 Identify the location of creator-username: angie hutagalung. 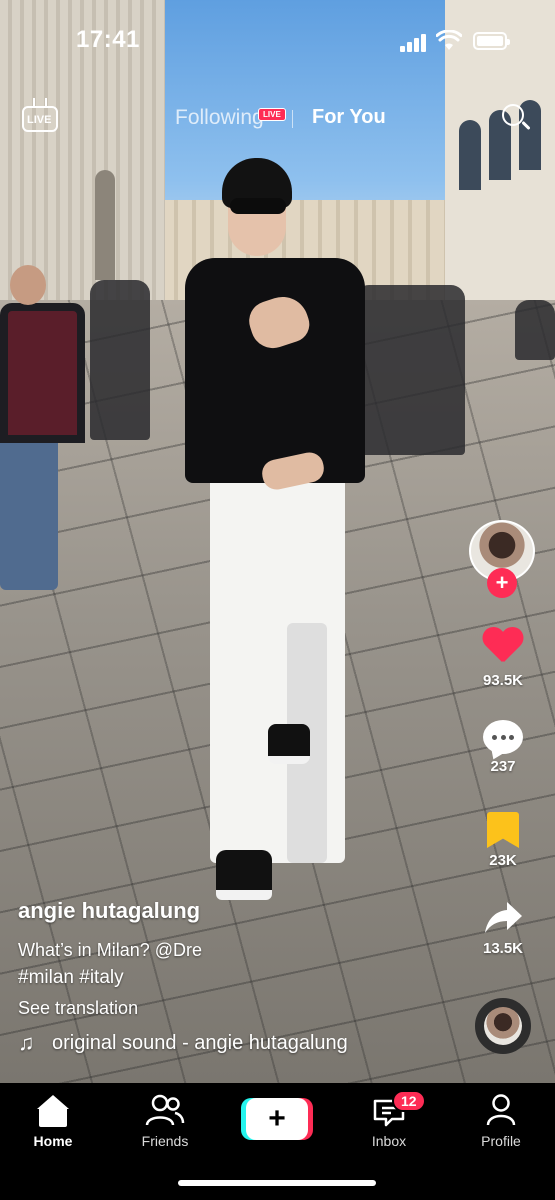
(109, 911).